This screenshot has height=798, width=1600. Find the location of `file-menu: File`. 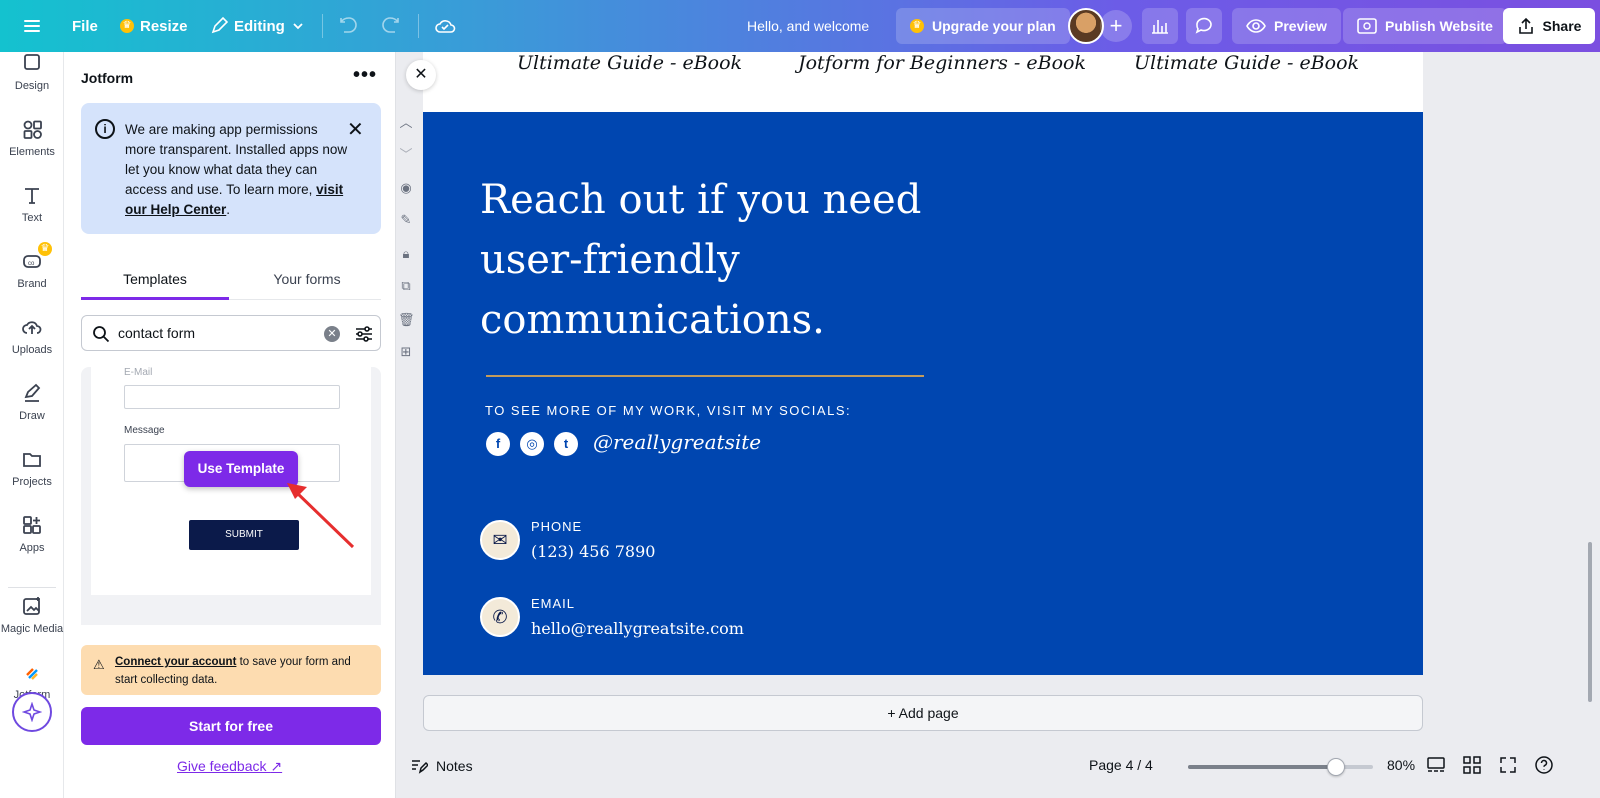

file-menu: File is located at coordinates (85, 26).